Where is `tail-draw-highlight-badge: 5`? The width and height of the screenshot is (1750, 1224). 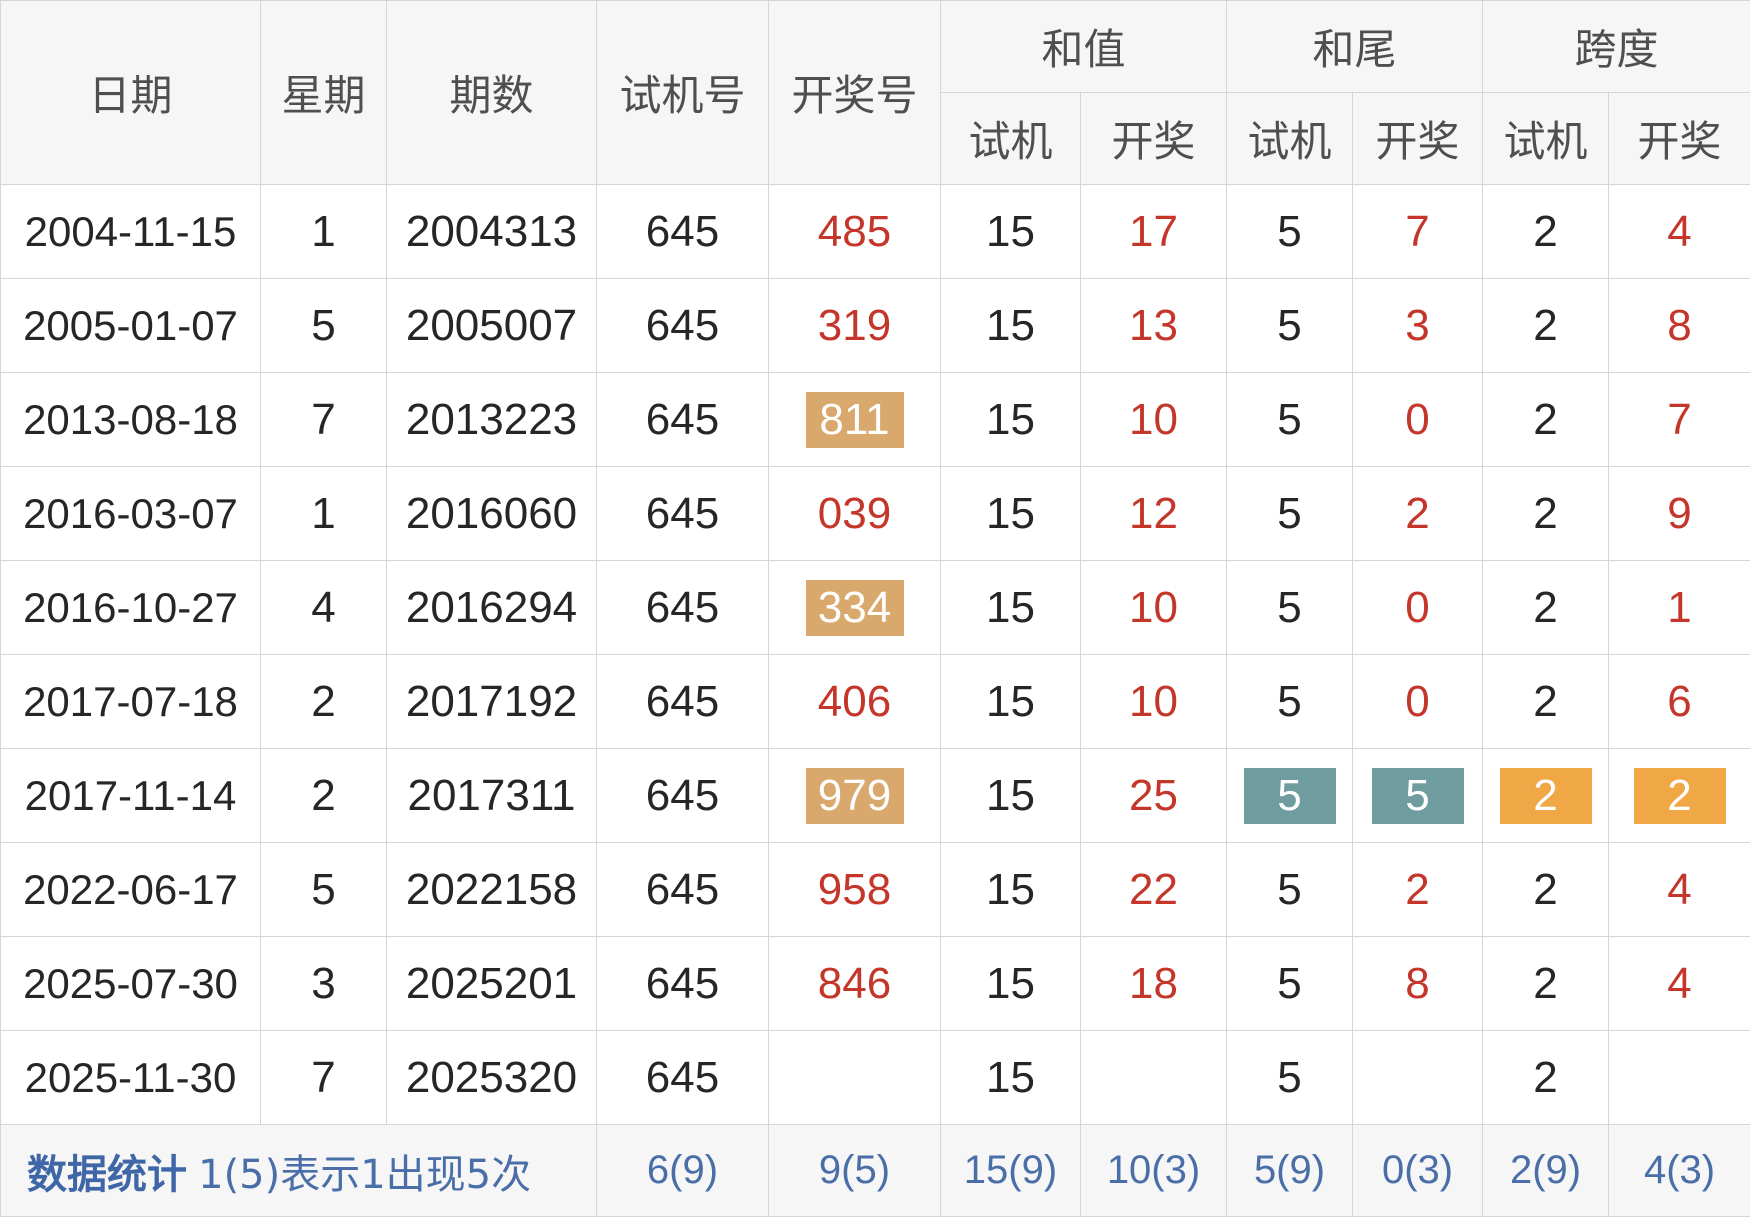
tail-draw-highlight-badge: 5 is located at coordinates (1417, 795).